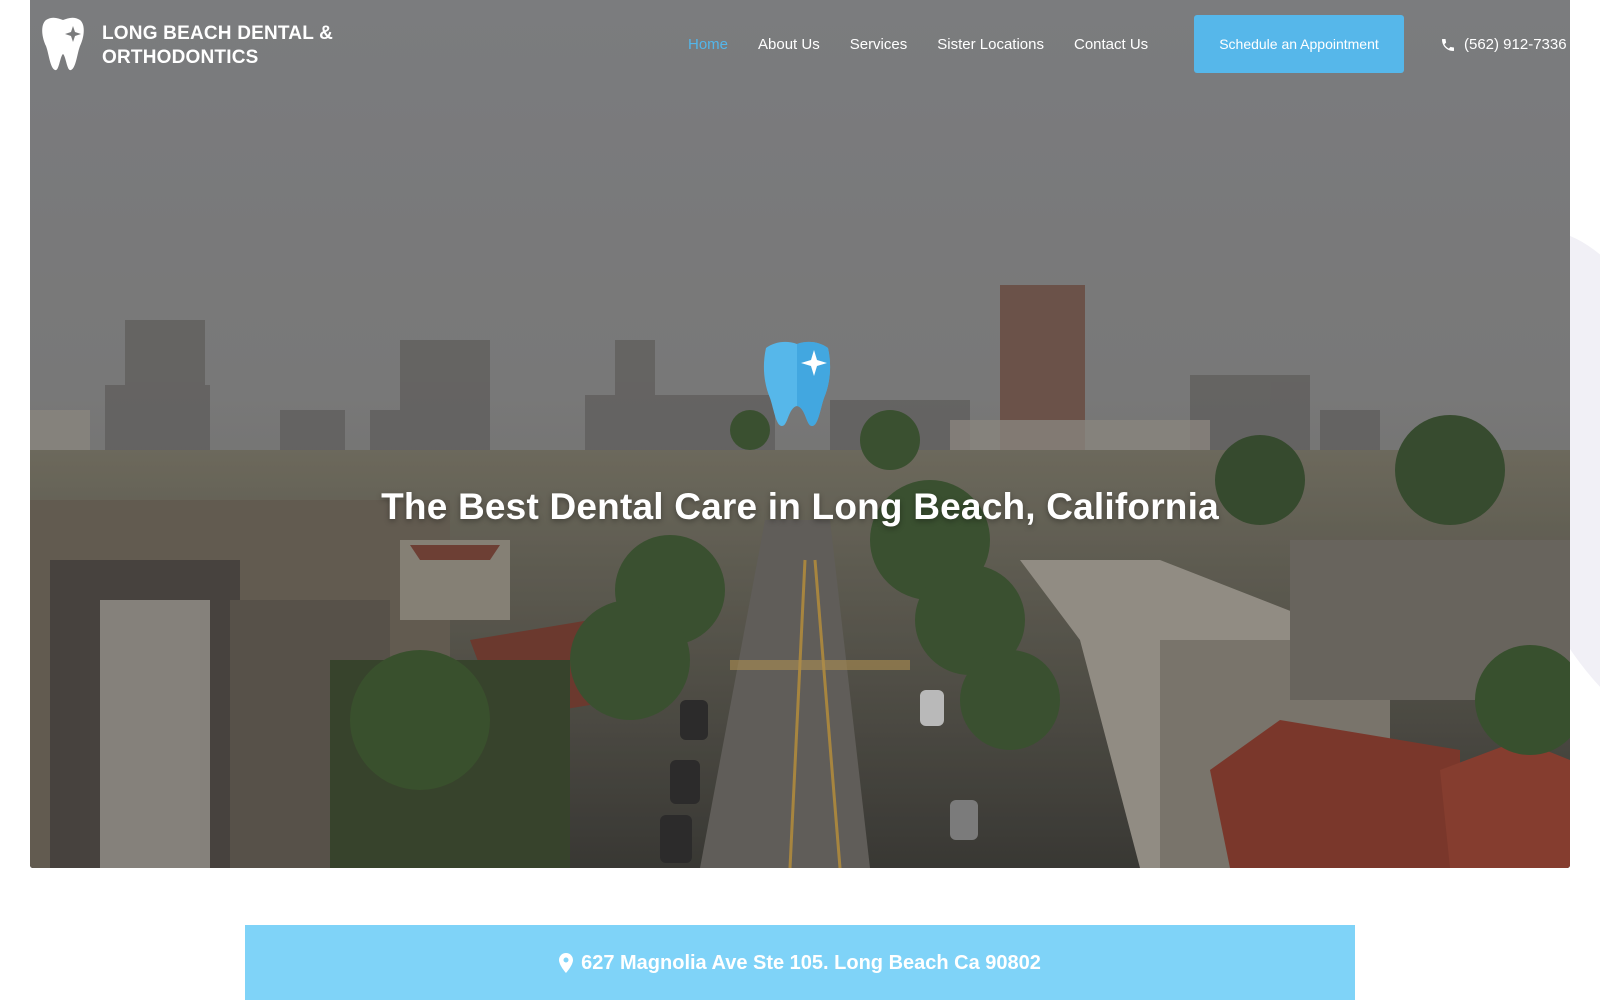  What do you see at coordinates (63, 44) in the screenshot?
I see `tooth-sparkle-icon` at bounding box center [63, 44].